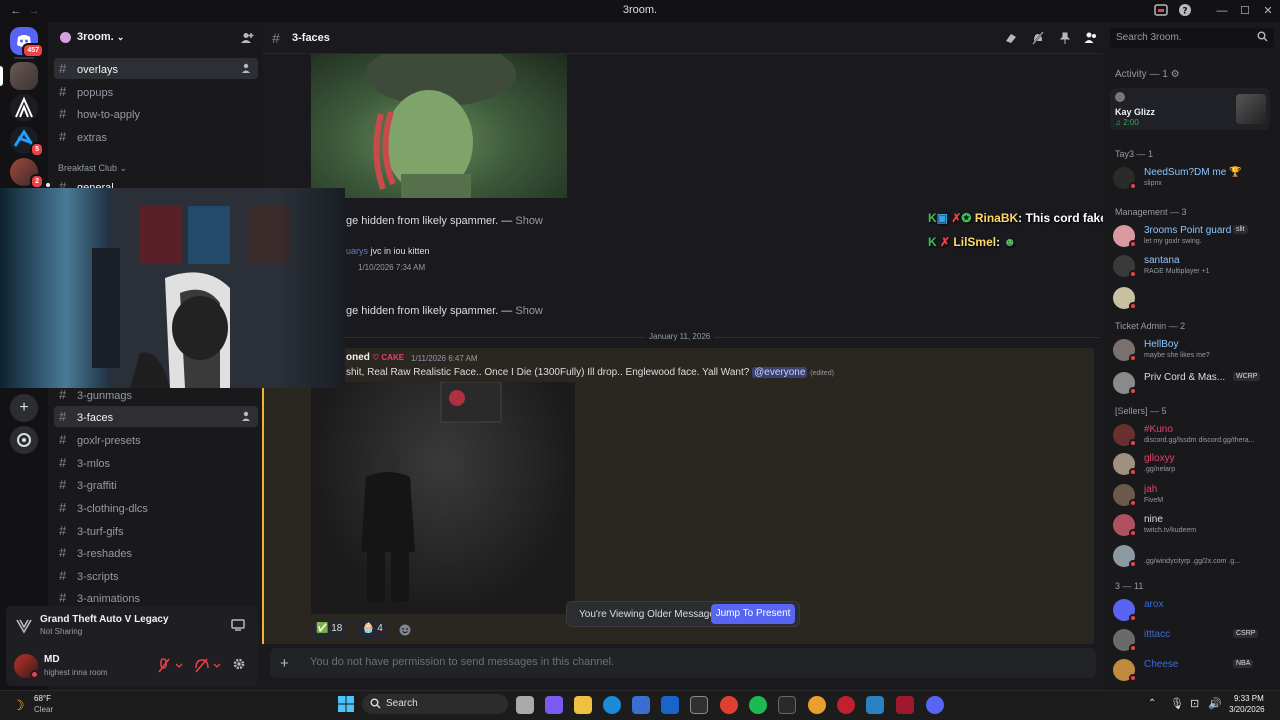 The height and width of the screenshot is (720, 1280). What do you see at coordinates (640, 11) in the screenshot?
I see `window-titlebar: ← → 3room. ? — ☐ ✕` at bounding box center [640, 11].